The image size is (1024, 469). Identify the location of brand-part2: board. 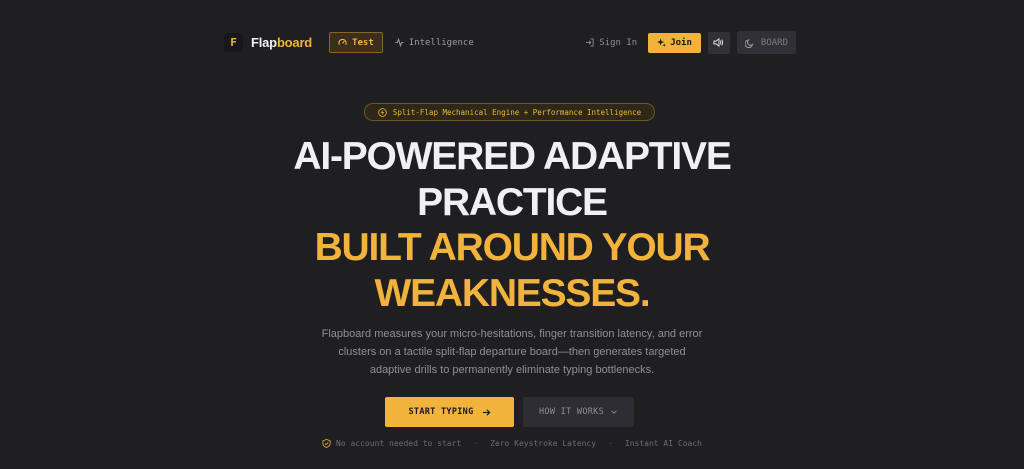
(294, 42).